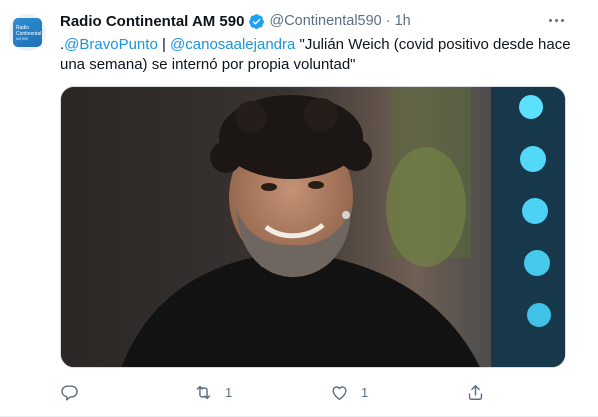 Image resolution: width=598 pixels, height=417 pixels. What do you see at coordinates (152, 21) in the screenshot?
I see `display-name: Radio Continental AM 590` at bounding box center [152, 21].